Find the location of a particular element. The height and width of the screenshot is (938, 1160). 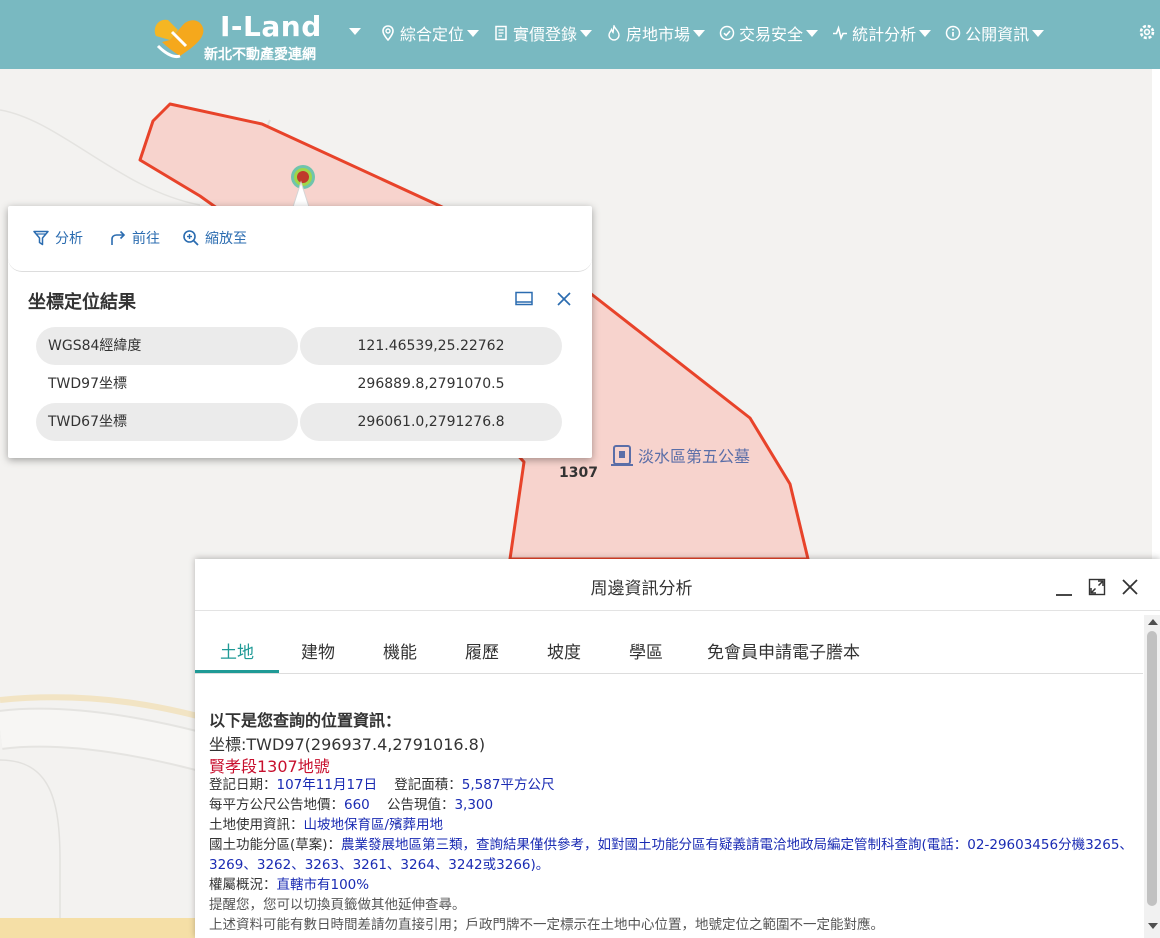

map-road-bottom is located at coordinates (100, 928).